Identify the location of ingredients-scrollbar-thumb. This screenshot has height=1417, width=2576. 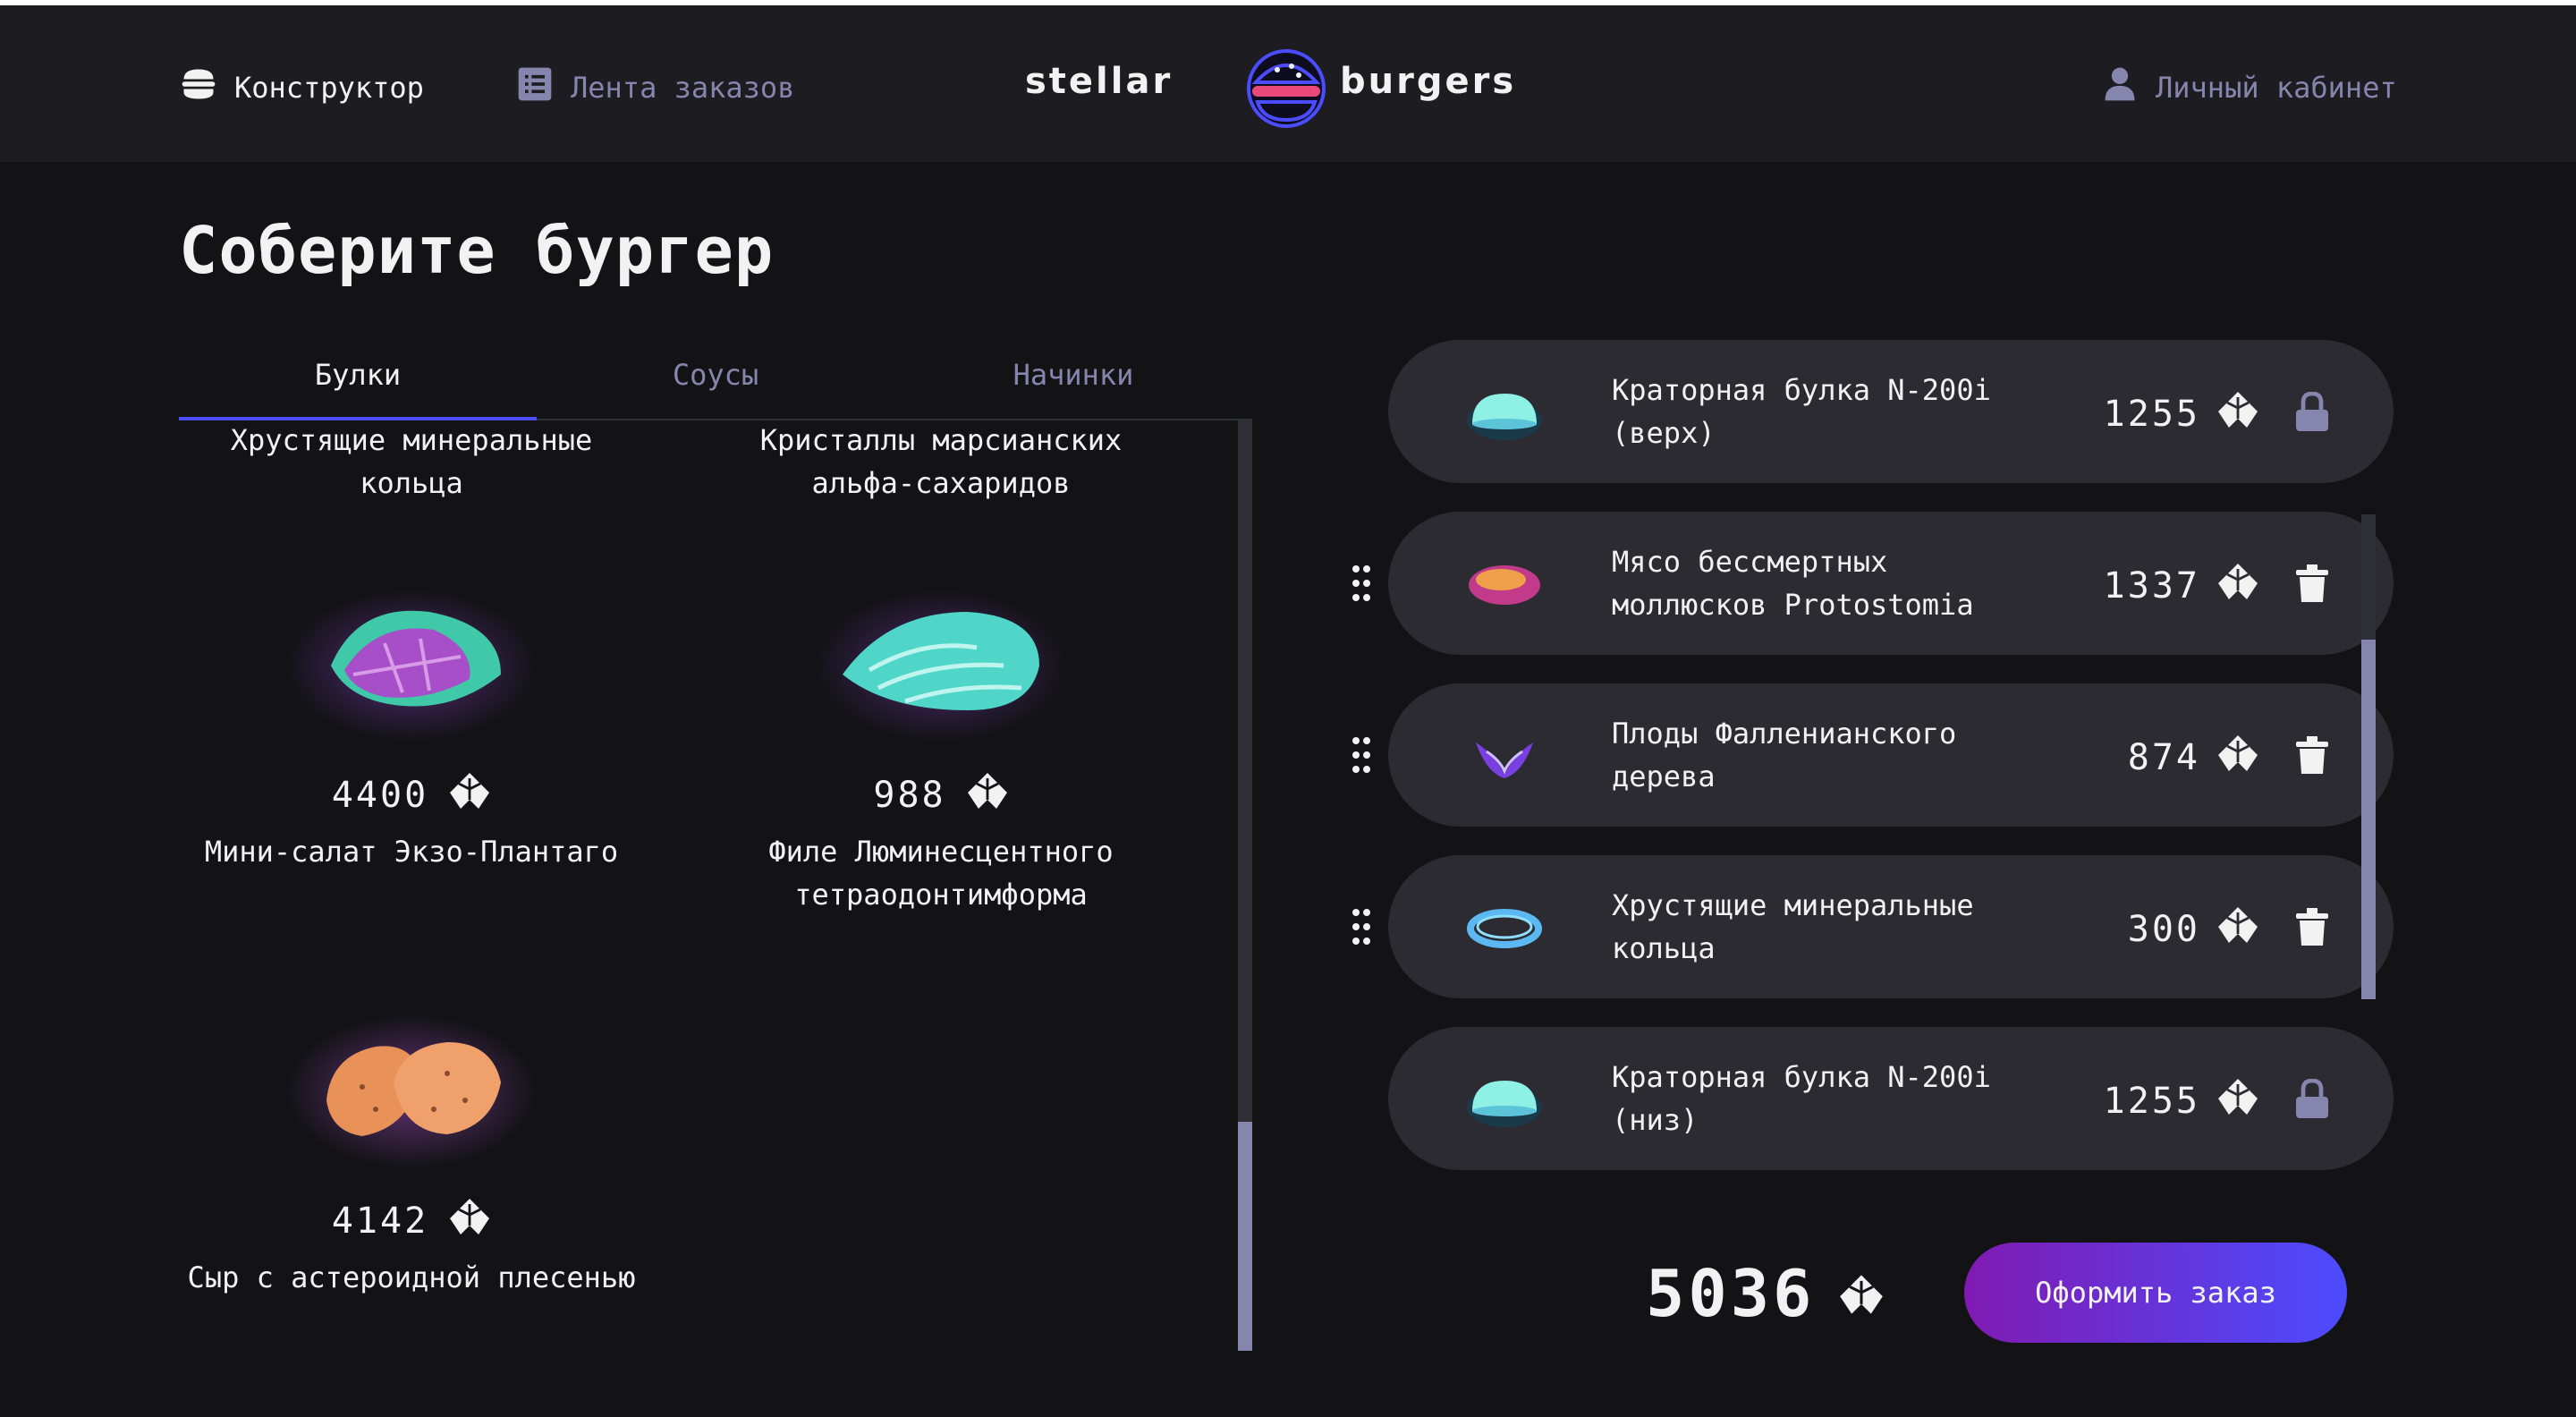
(1245, 1236).